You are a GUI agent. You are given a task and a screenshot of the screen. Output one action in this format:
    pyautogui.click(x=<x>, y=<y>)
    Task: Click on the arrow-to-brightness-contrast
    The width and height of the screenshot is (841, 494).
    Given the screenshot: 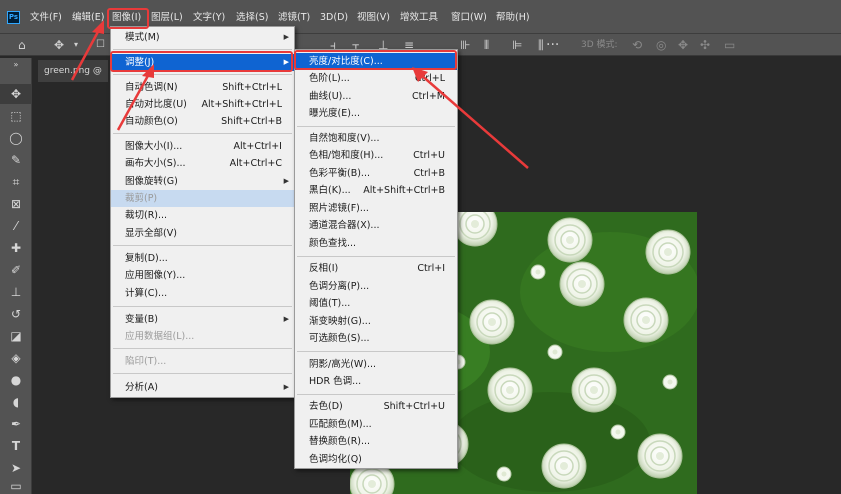 What is the action you would take?
    pyautogui.click(x=470, y=118)
    